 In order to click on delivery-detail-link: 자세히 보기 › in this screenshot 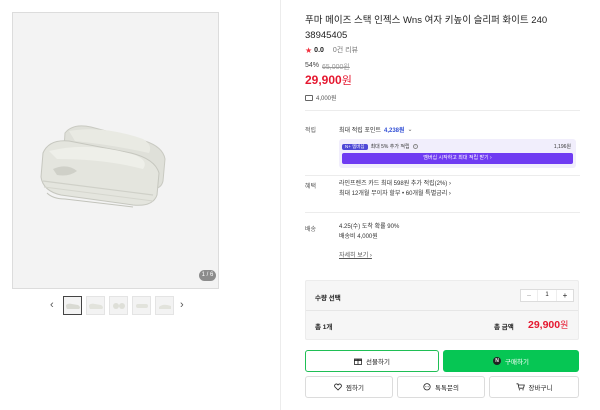, I will do `click(355, 254)`.